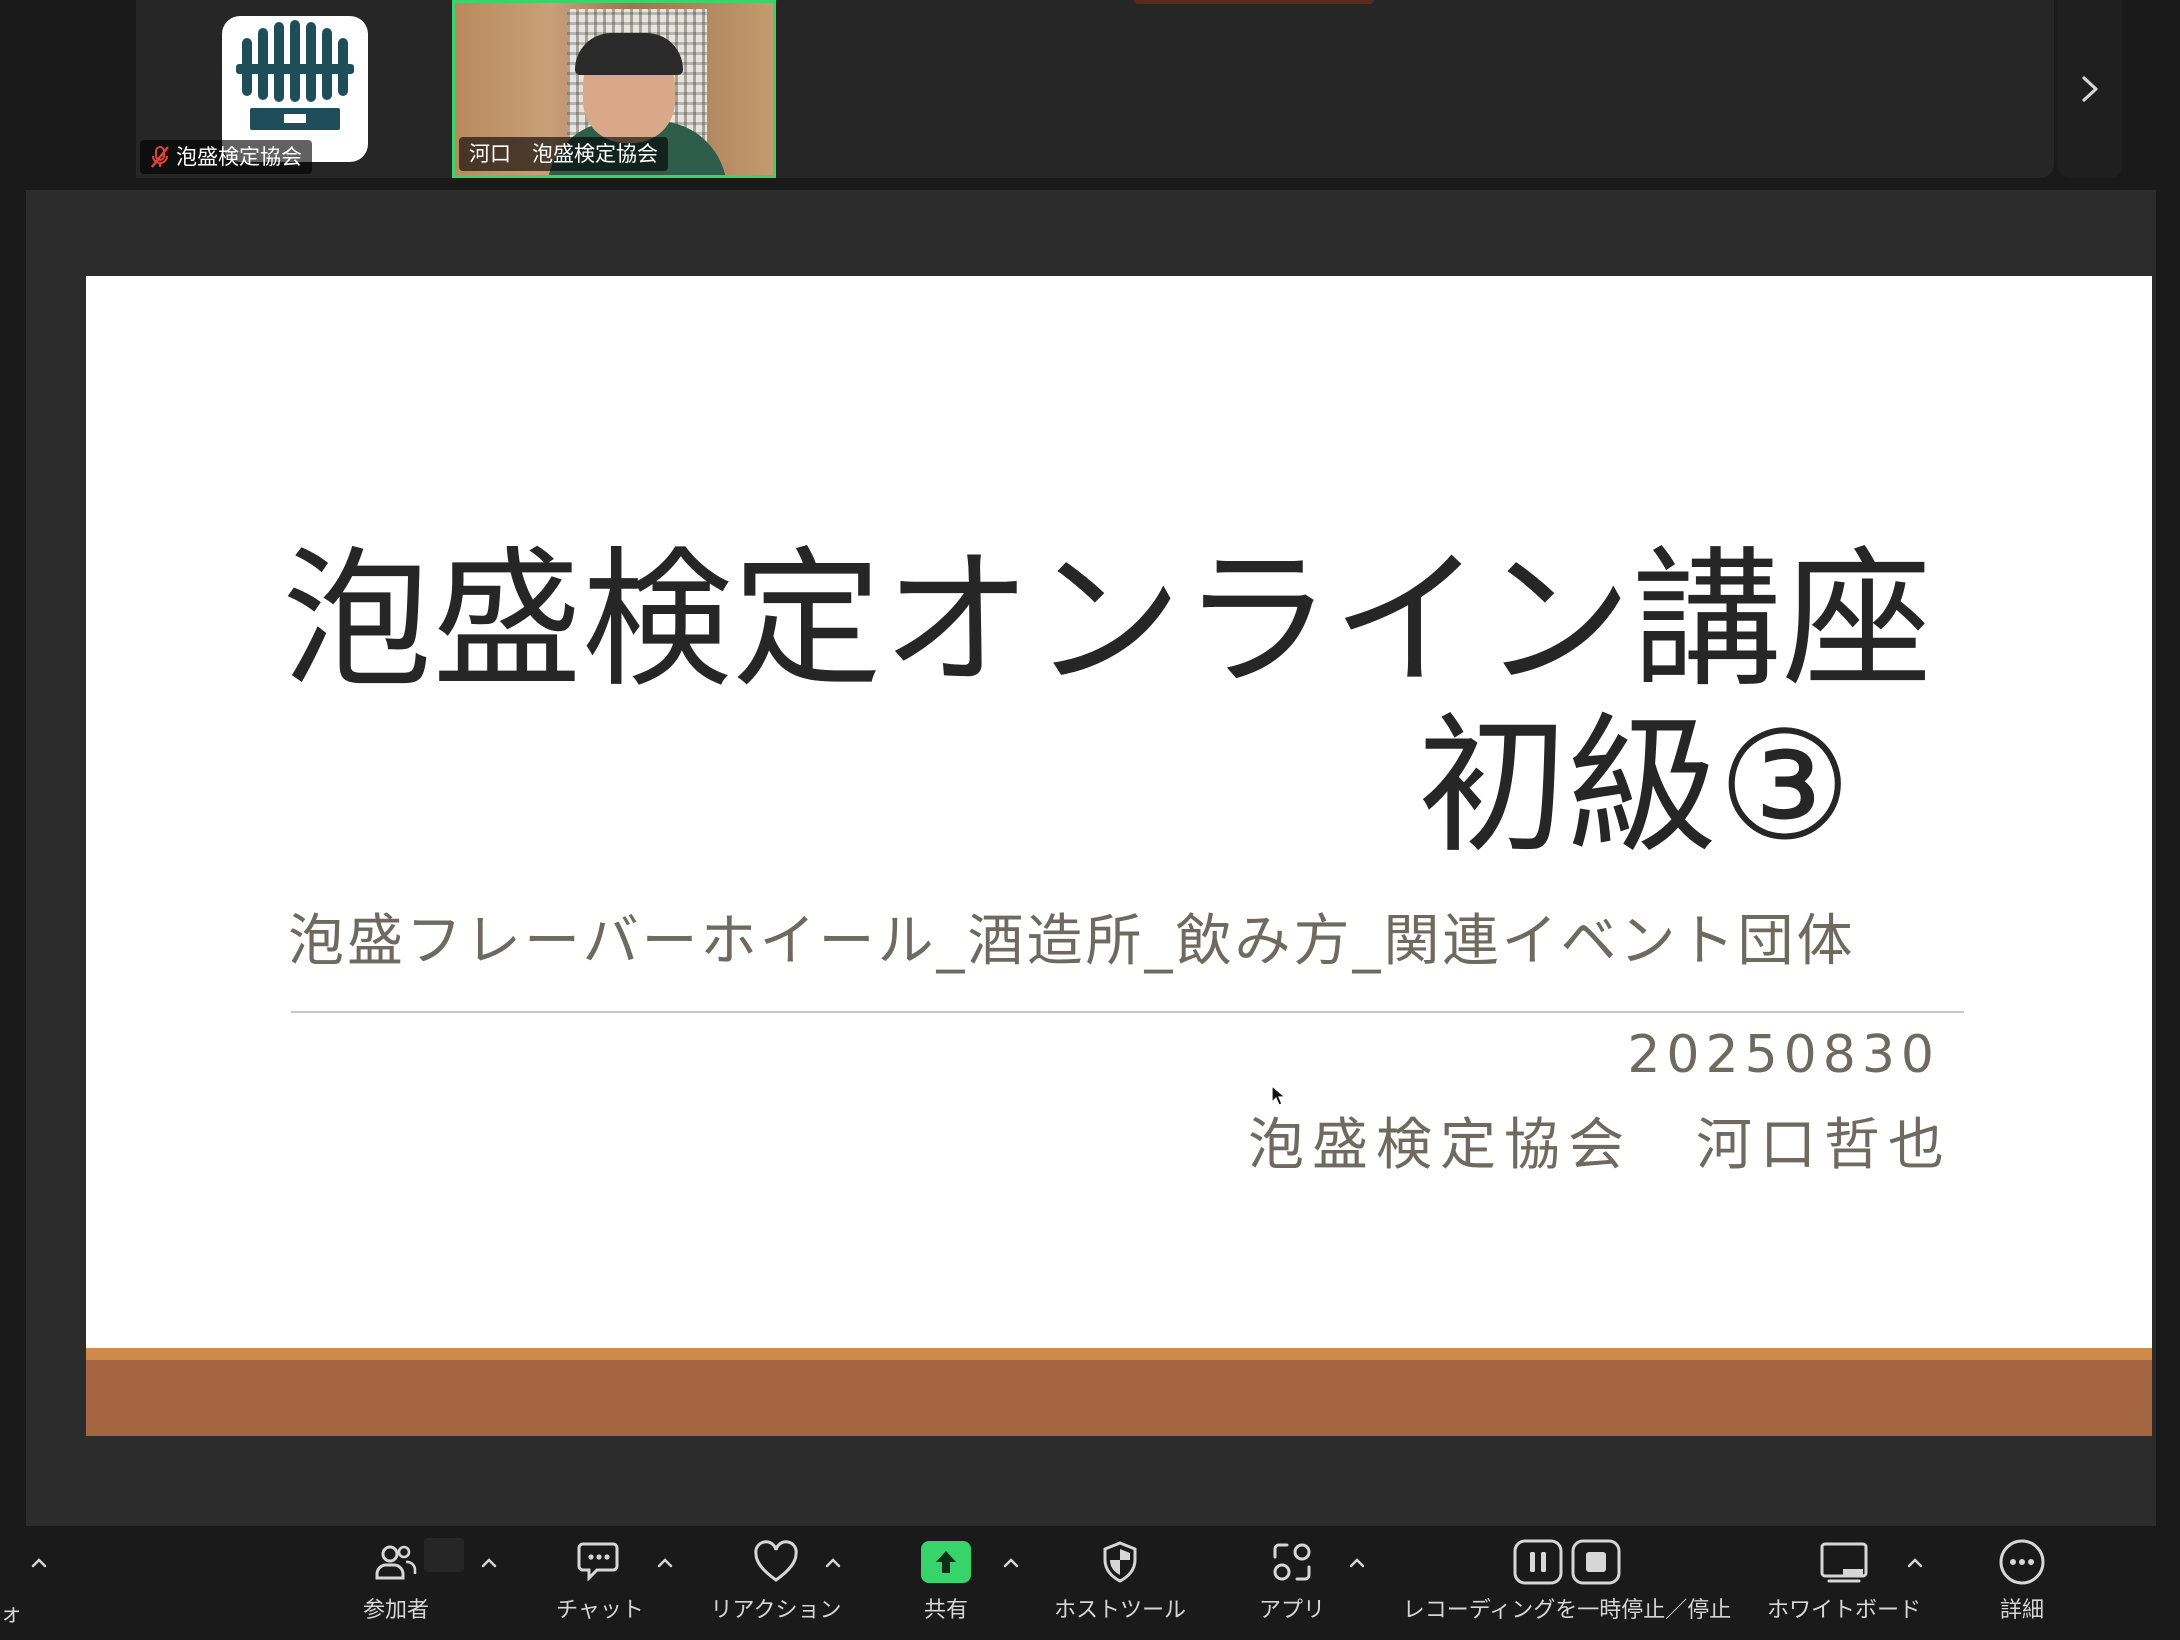  I want to click on share-options-caret, so click(1011, 1563).